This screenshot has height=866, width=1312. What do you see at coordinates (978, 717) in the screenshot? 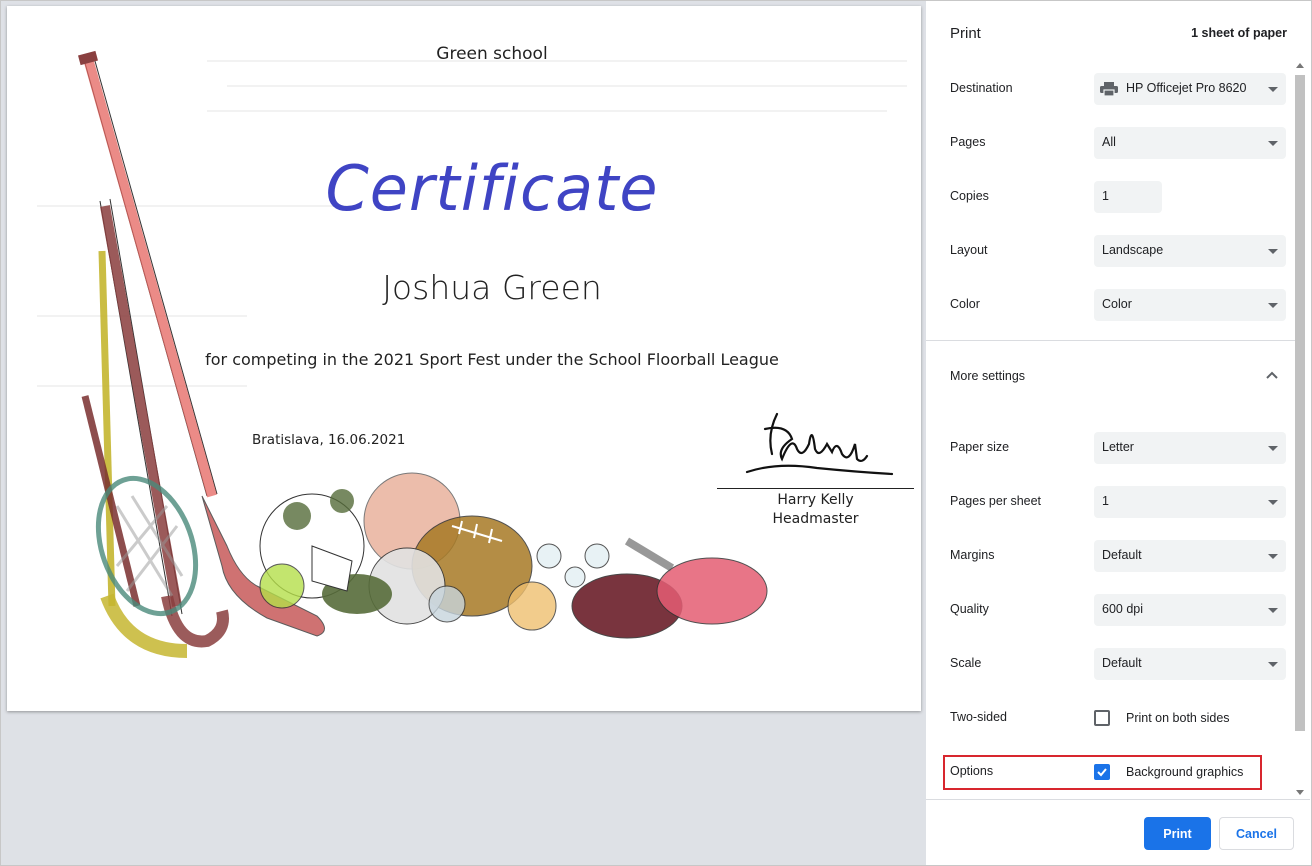
I see `two-sided-label: Two-sided` at bounding box center [978, 717].